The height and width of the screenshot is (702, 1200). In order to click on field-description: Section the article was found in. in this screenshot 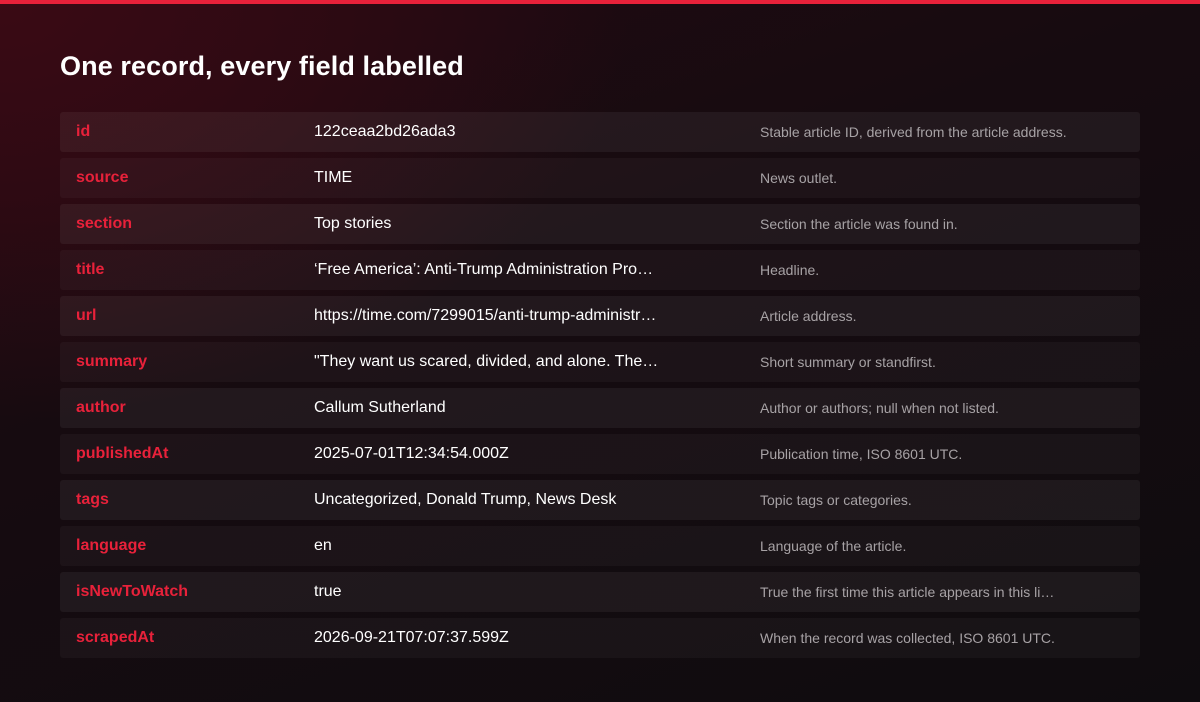, I will do `click(859, 224)`.